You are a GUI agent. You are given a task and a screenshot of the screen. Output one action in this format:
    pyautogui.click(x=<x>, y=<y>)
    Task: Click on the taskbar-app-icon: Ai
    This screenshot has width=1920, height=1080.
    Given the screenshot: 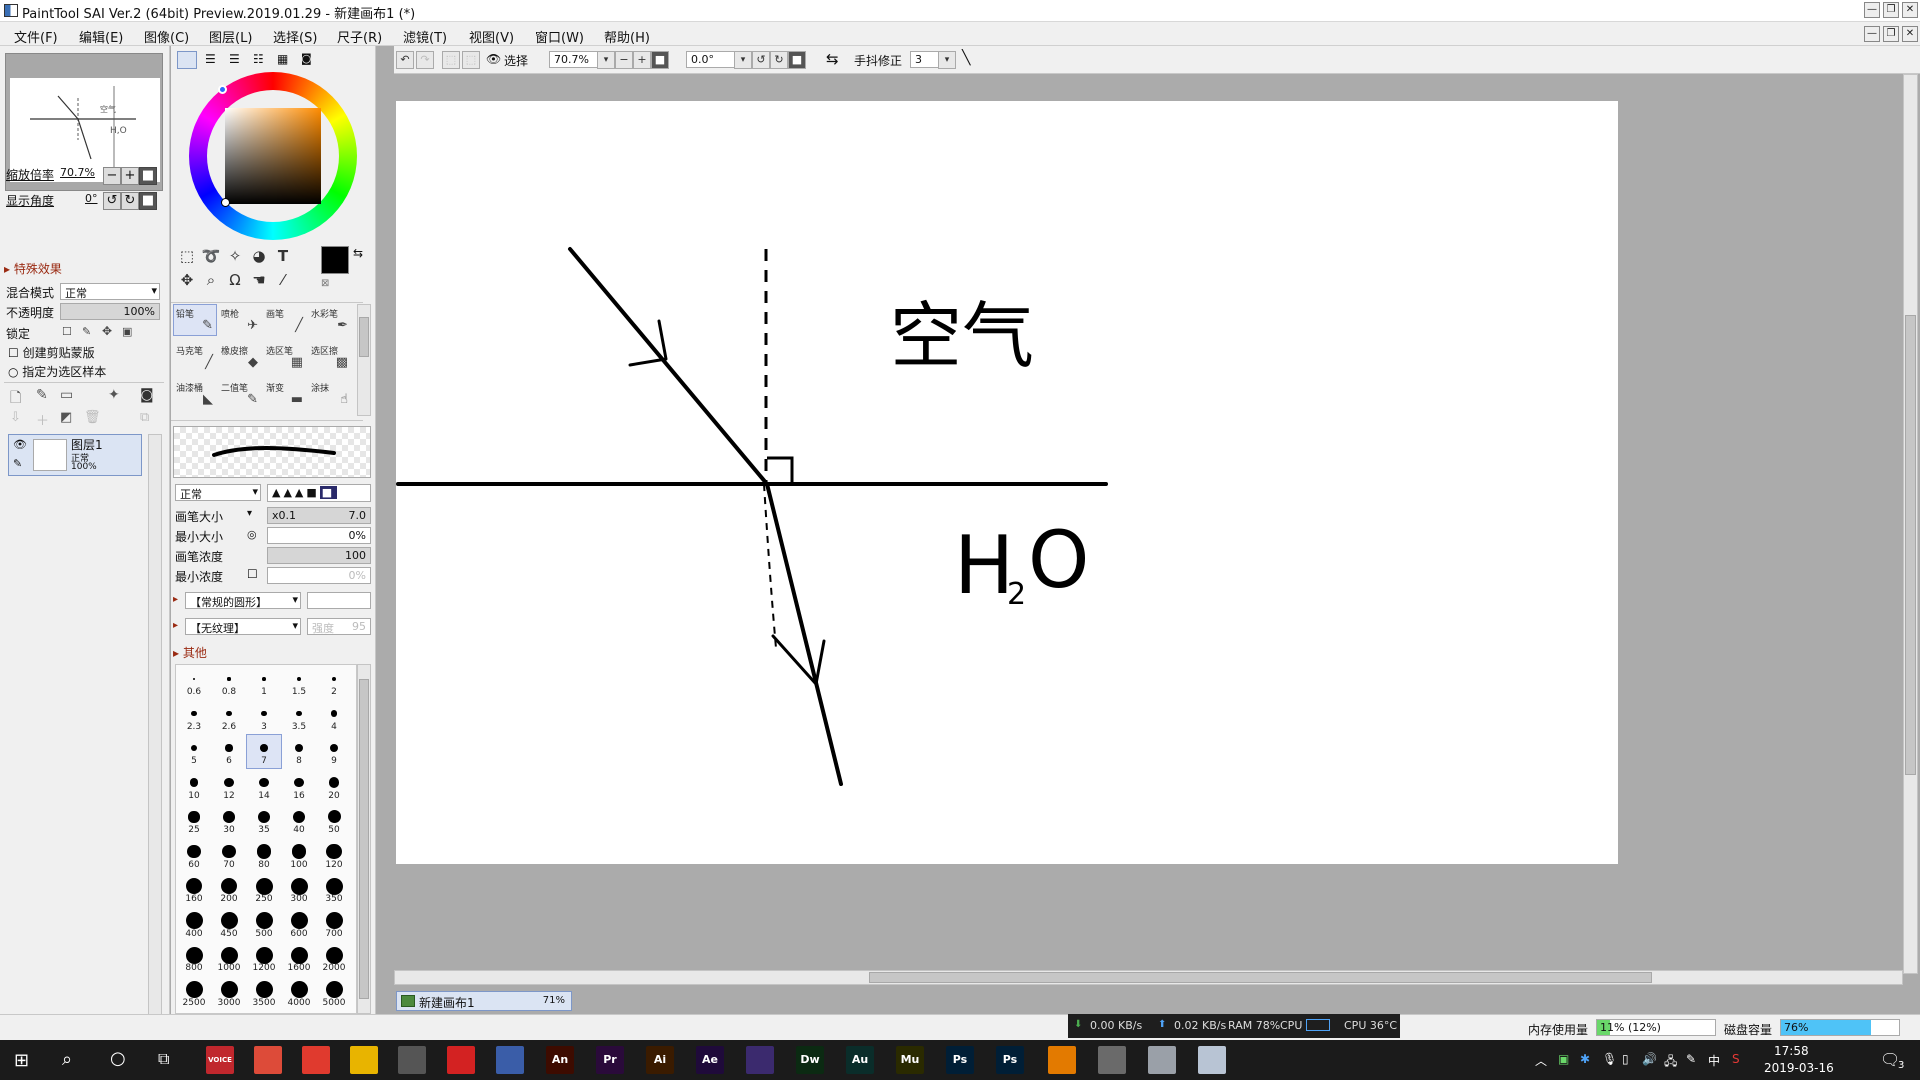 What is the action you would take?
    pyautogui.click(x=660, y=1060)
    